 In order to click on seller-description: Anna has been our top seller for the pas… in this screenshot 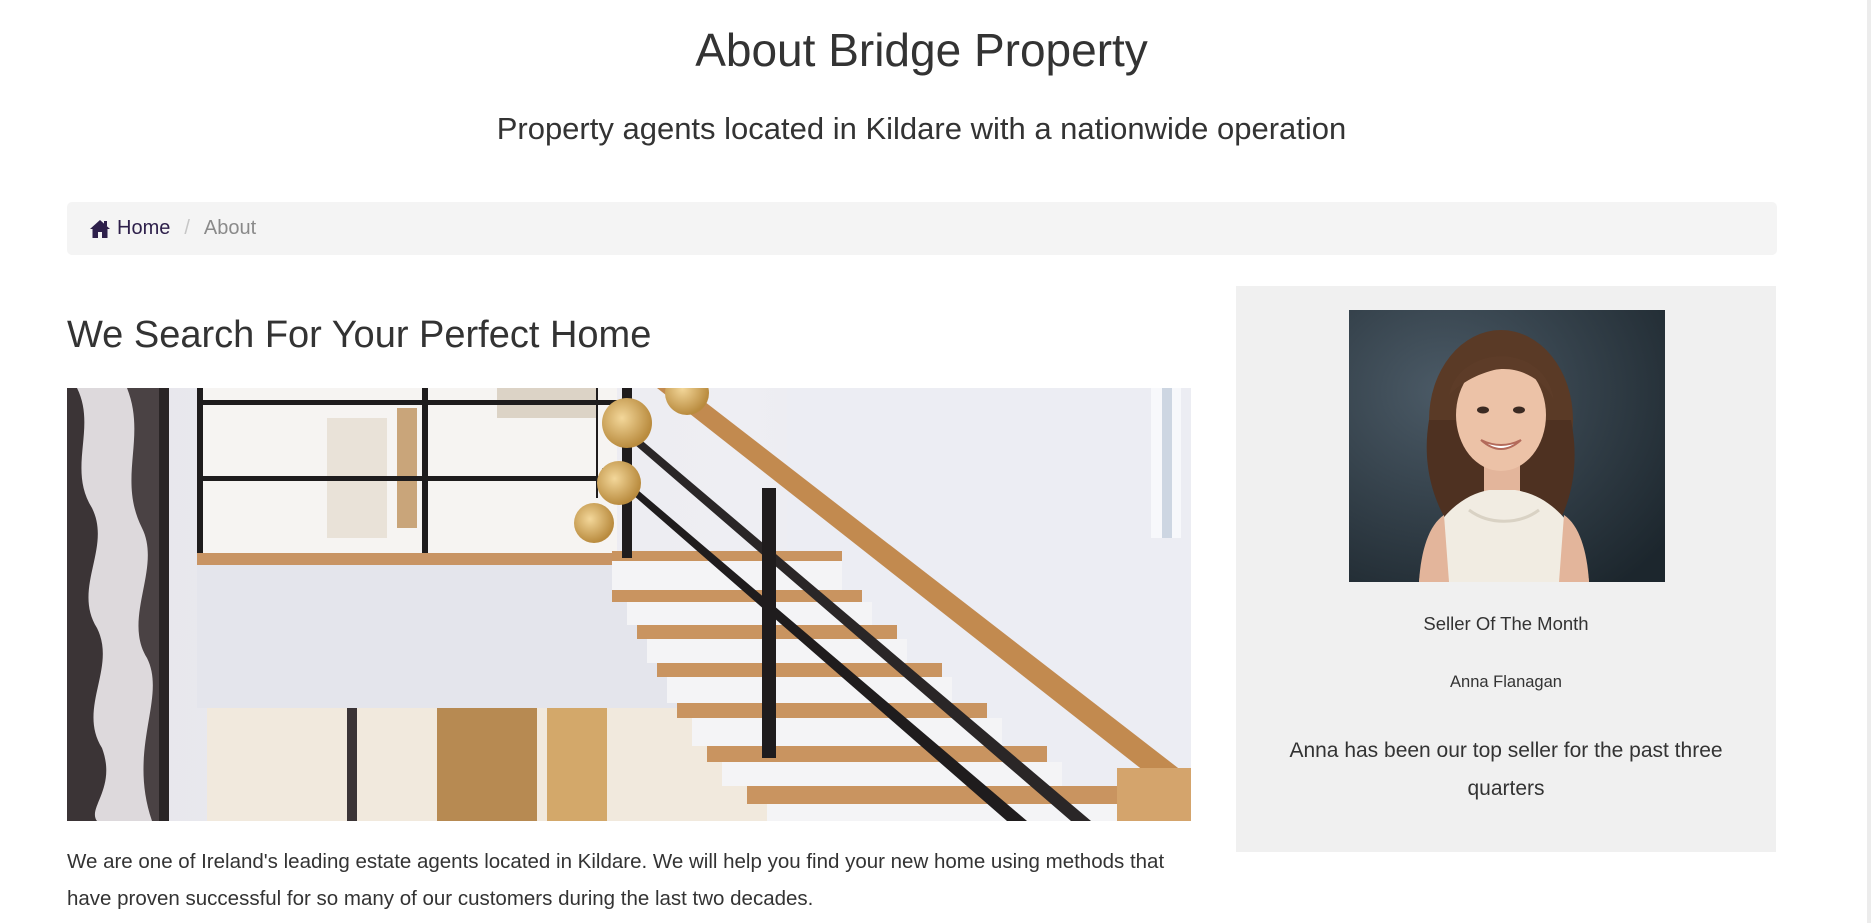, I will do `click(1506, 769)`.